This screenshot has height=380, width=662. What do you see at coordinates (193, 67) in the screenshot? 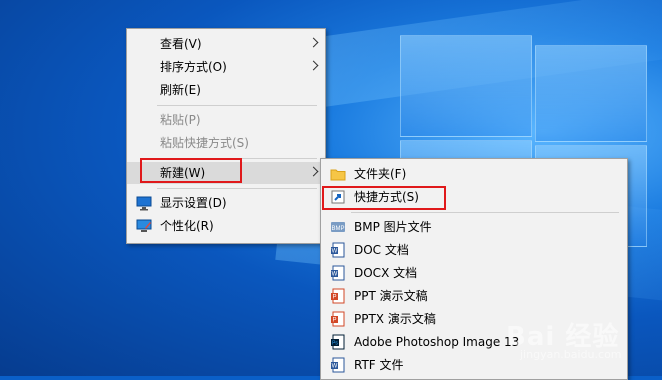
I see `menu-item-label: 排序方式(O)` at bounding box center [193, 67].